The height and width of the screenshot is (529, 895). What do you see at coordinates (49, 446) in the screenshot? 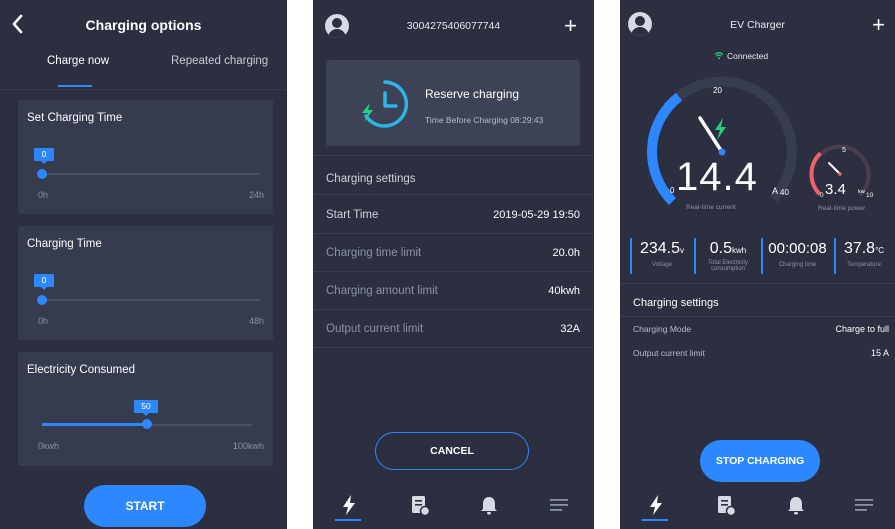
I see `slider-min-label: 0kwh` at bounding box center [49, 446].